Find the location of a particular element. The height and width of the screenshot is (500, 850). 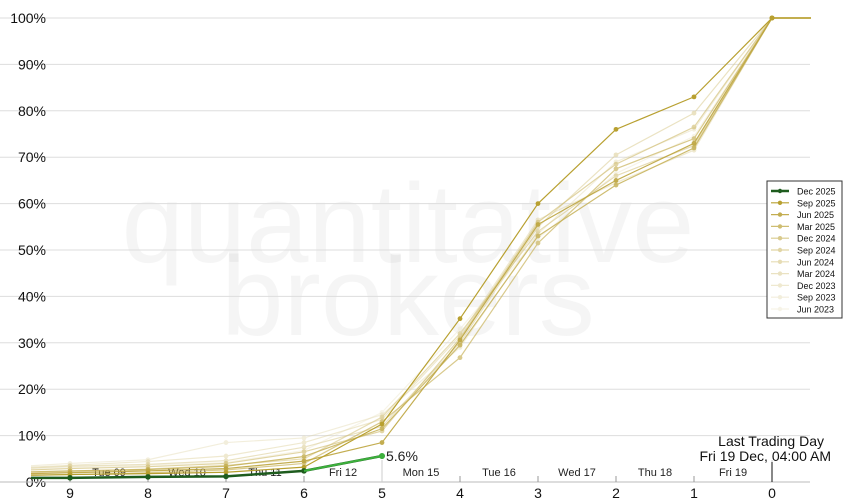

legend-label: Dec 2025 is located at coordinates (816, 192).